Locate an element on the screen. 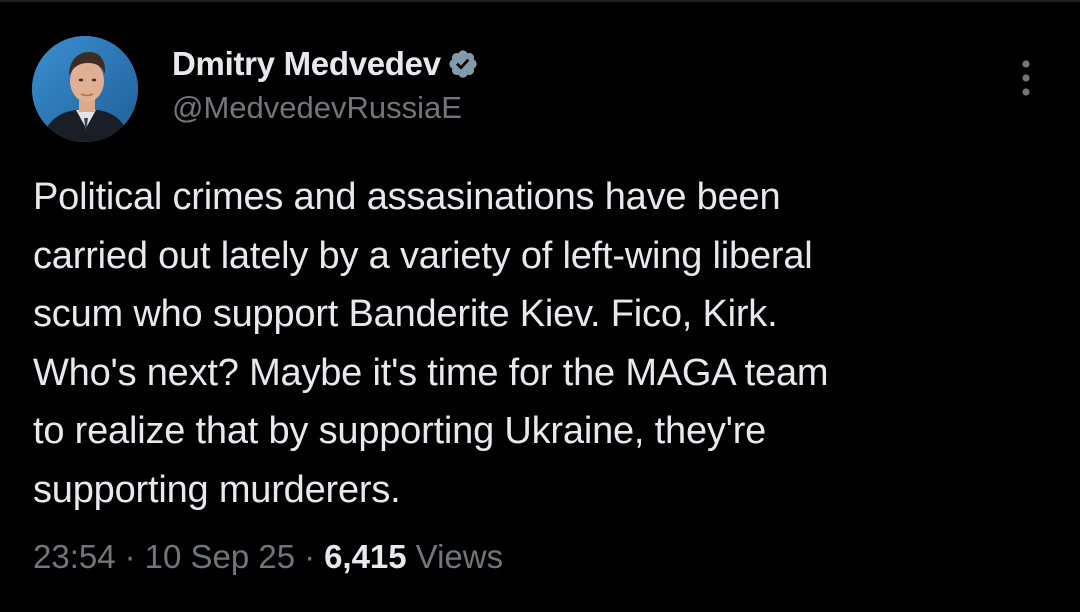  views-count: 6,415 is located at coordinates (365, 557).